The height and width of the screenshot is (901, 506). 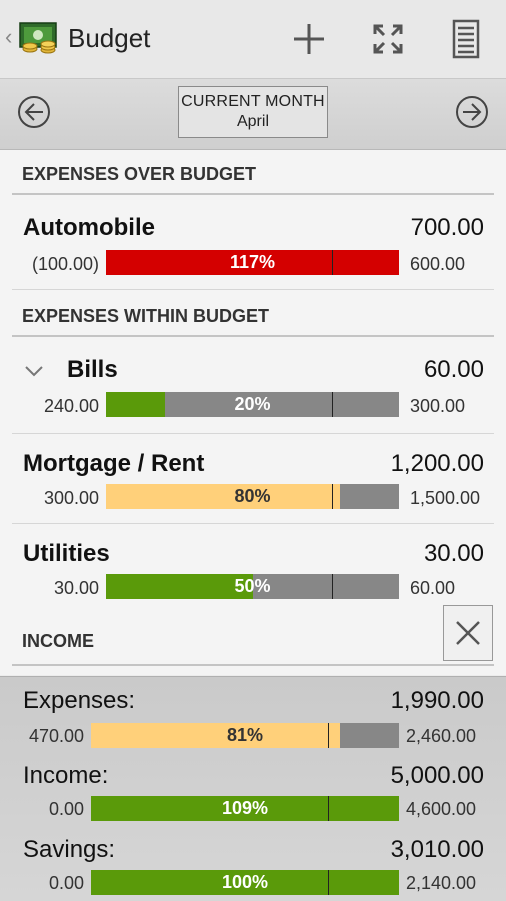 I want to click on progress-percent: 20%, so click(x=252, y=404).